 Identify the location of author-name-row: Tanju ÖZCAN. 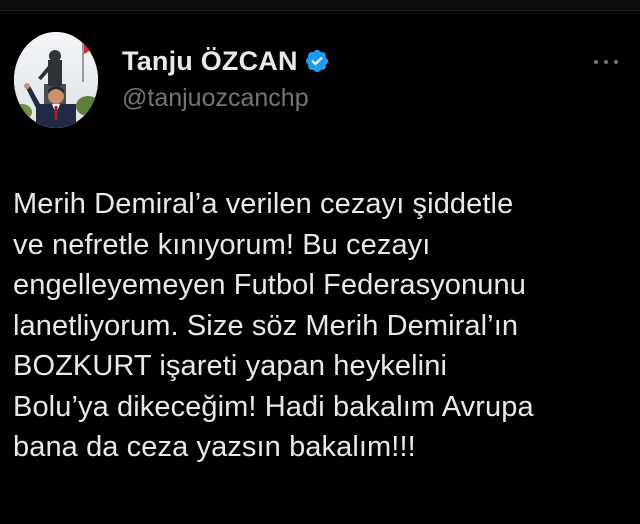
(226, 61).